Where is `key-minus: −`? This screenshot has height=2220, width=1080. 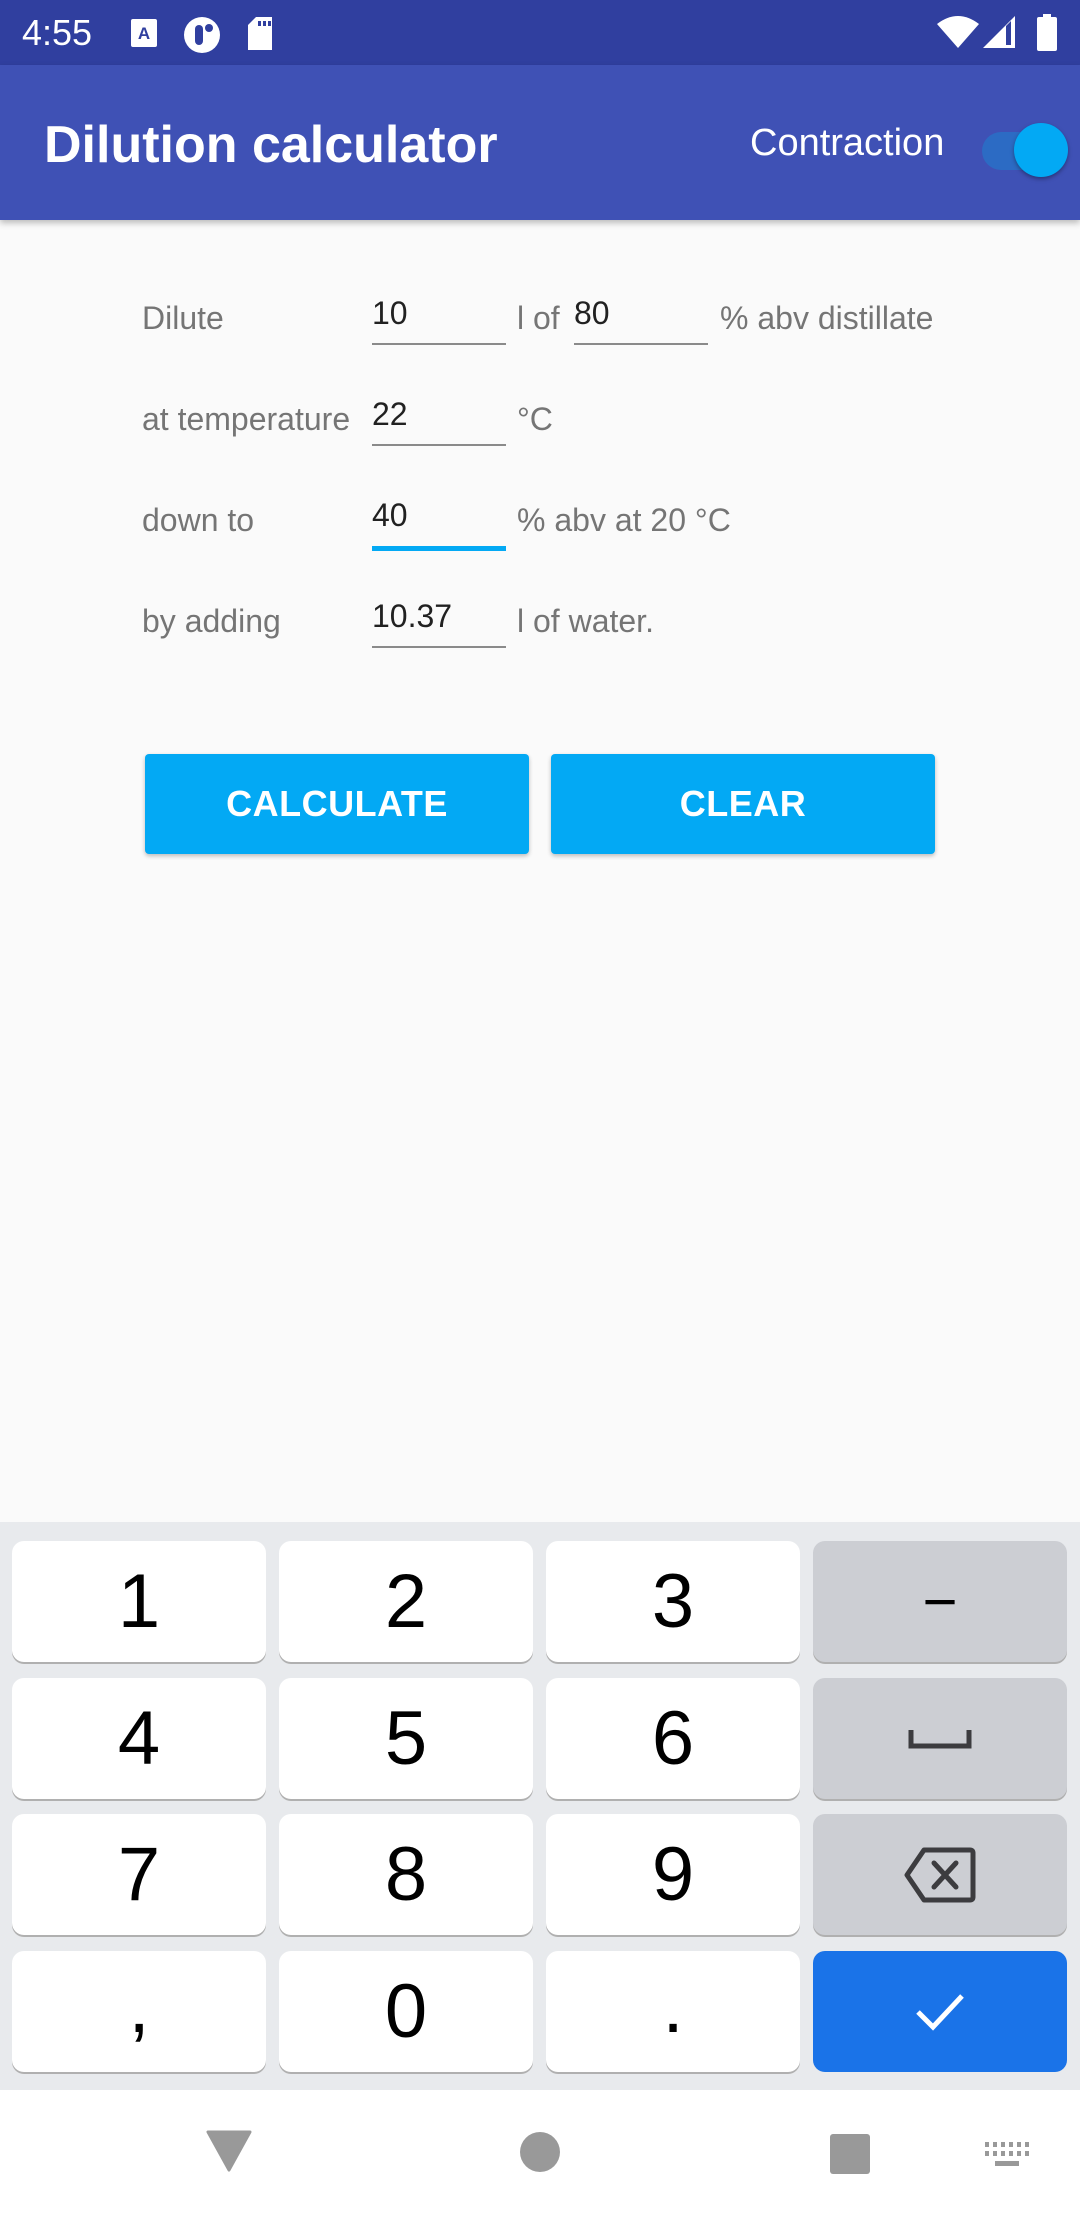
key-minus: − is located at coordinates (940, 1601).